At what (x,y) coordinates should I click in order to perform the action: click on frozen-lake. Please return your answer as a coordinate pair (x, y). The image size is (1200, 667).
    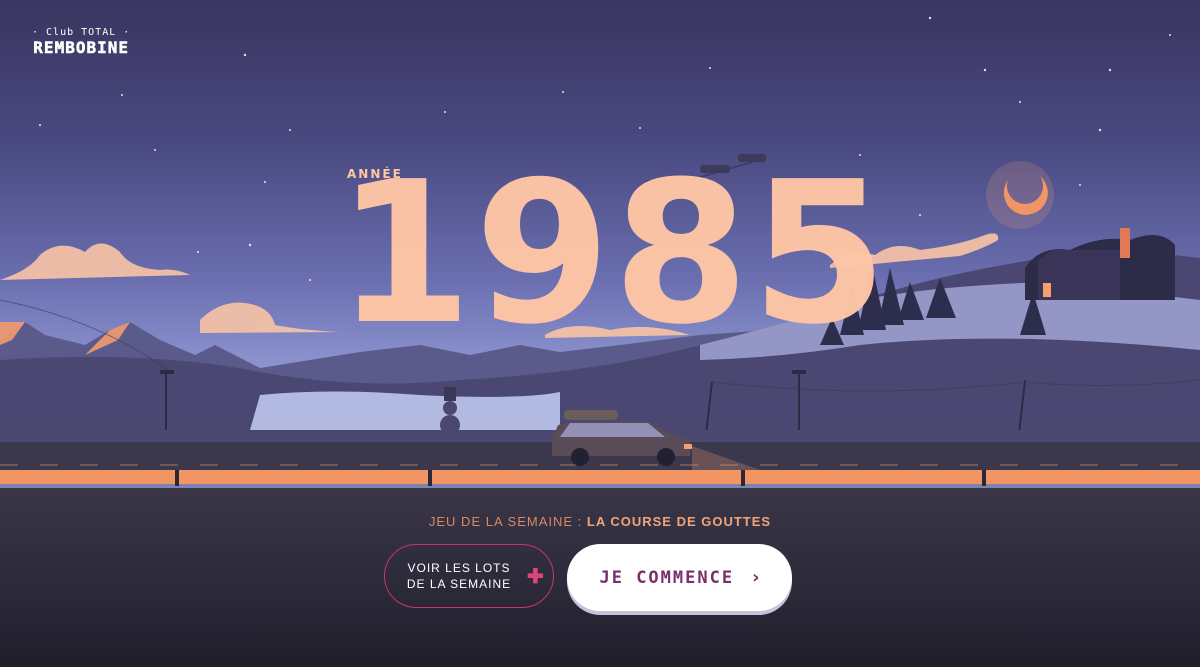
    Looking at the image, I should click on (405, 410).